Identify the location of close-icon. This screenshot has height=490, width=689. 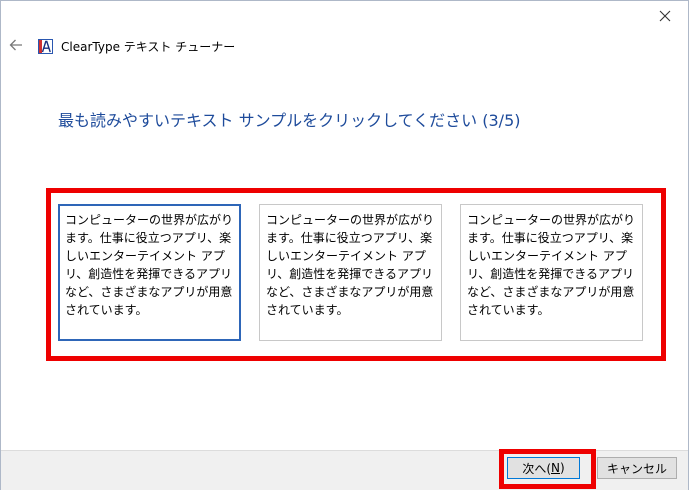
(665, 16).